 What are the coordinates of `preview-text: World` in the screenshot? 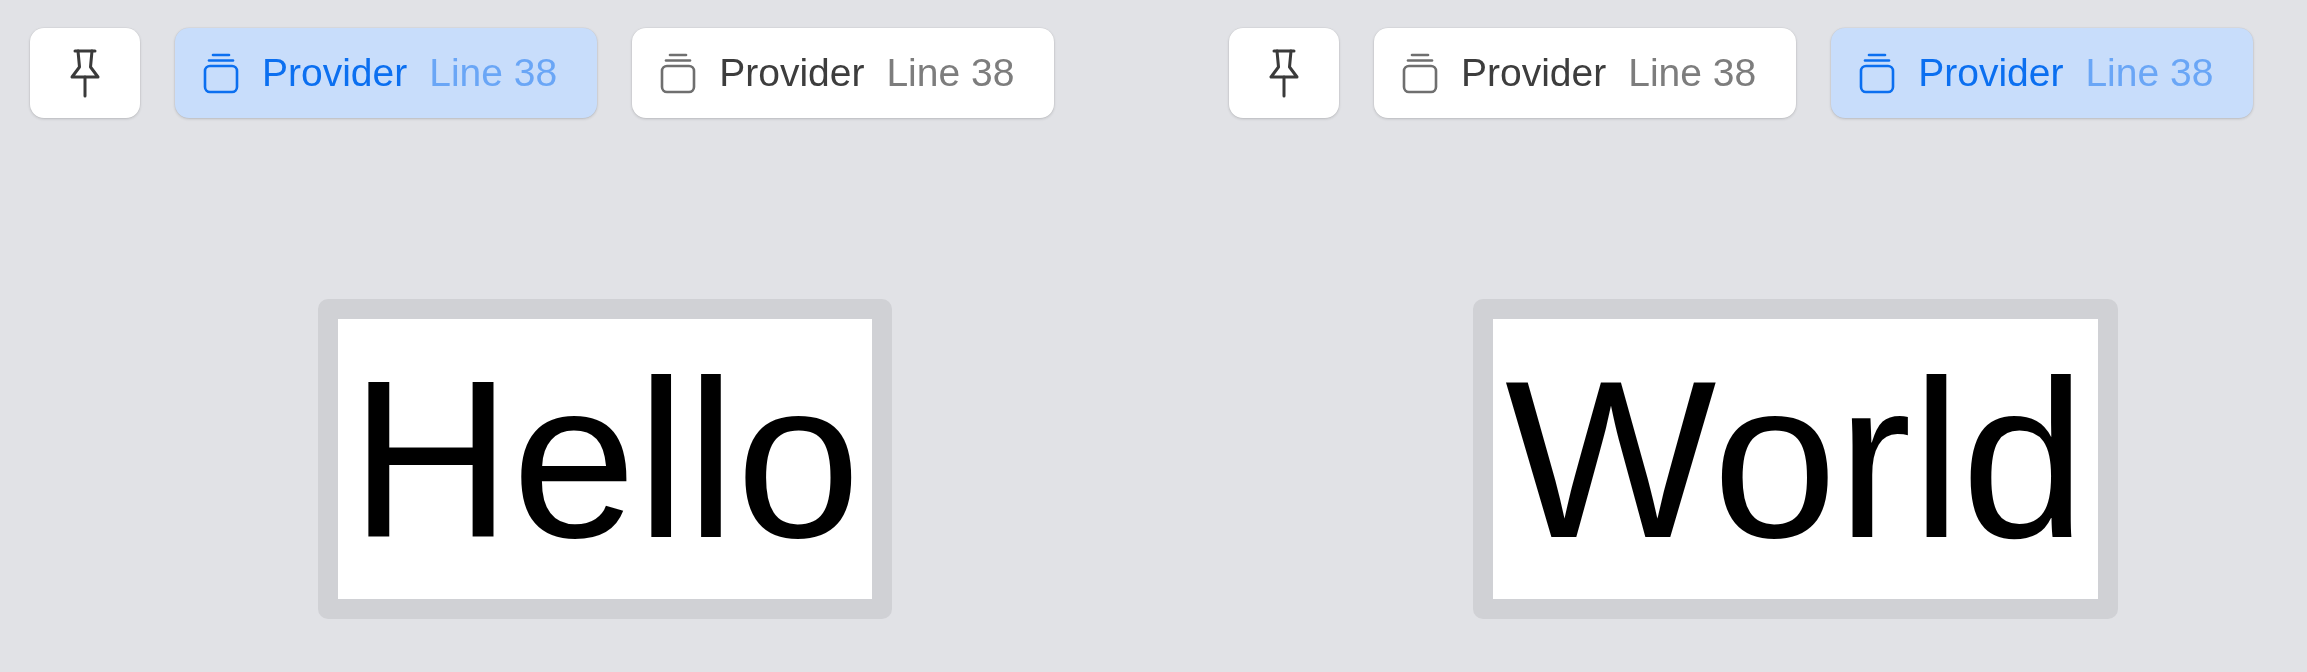 It's located at (1795, 459).